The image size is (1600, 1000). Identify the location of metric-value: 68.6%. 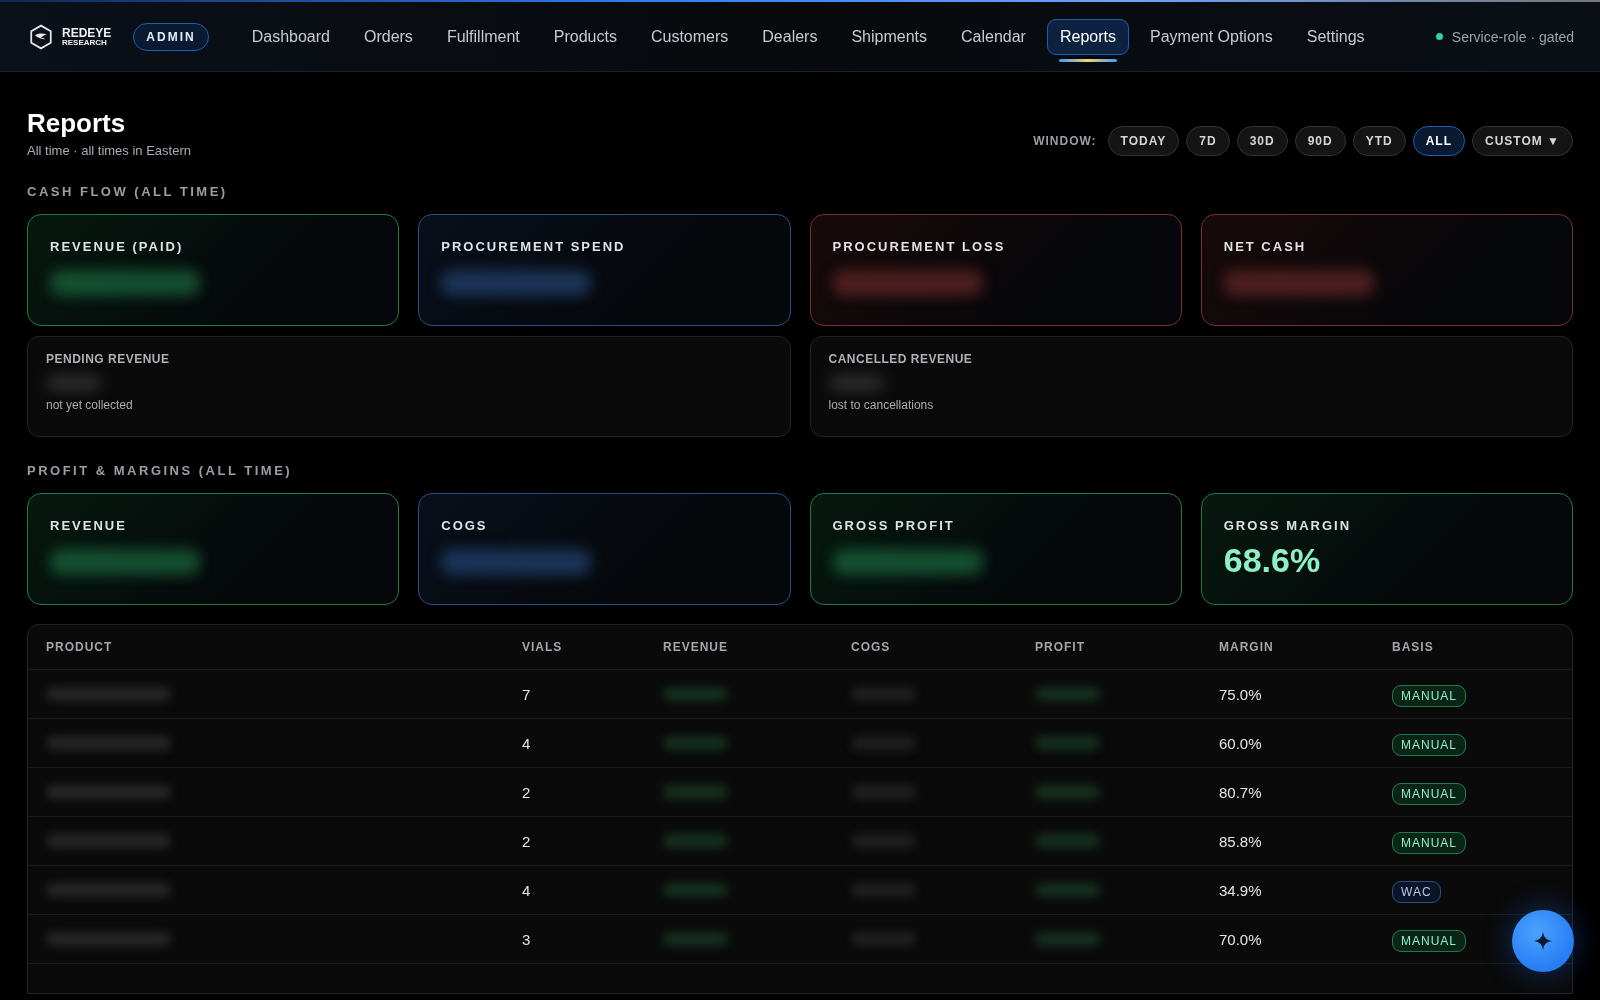
(1272, 560).